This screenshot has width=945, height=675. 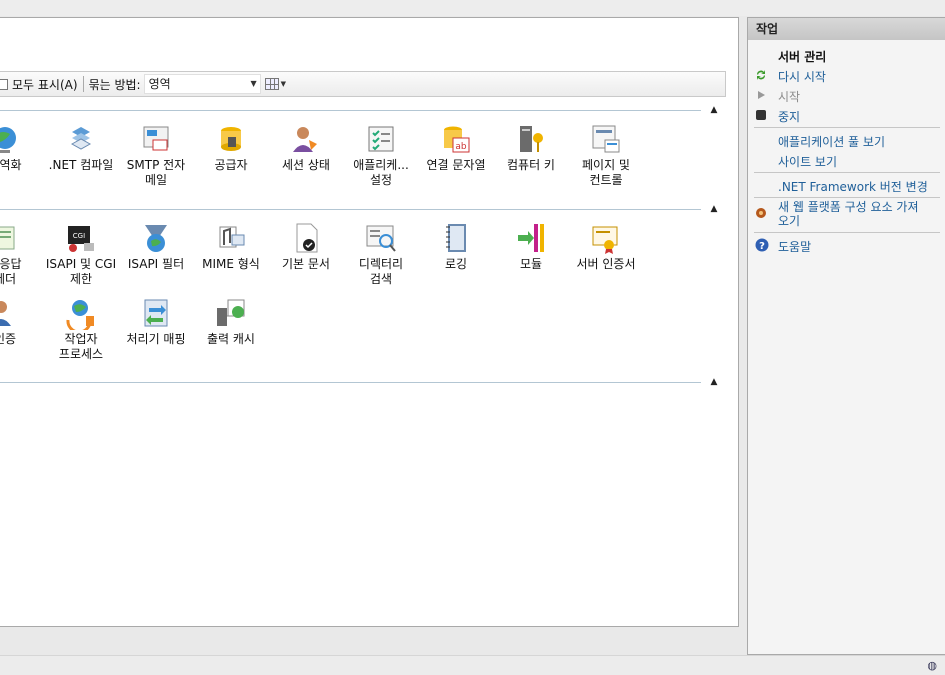 What do you see at coordinates (472, 8) in the screenshot?
I see `window-top-strip` at bounding box center [472, 8].